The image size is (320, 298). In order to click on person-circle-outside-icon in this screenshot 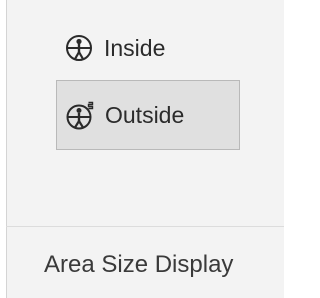, I will do `click(80, 115)`.